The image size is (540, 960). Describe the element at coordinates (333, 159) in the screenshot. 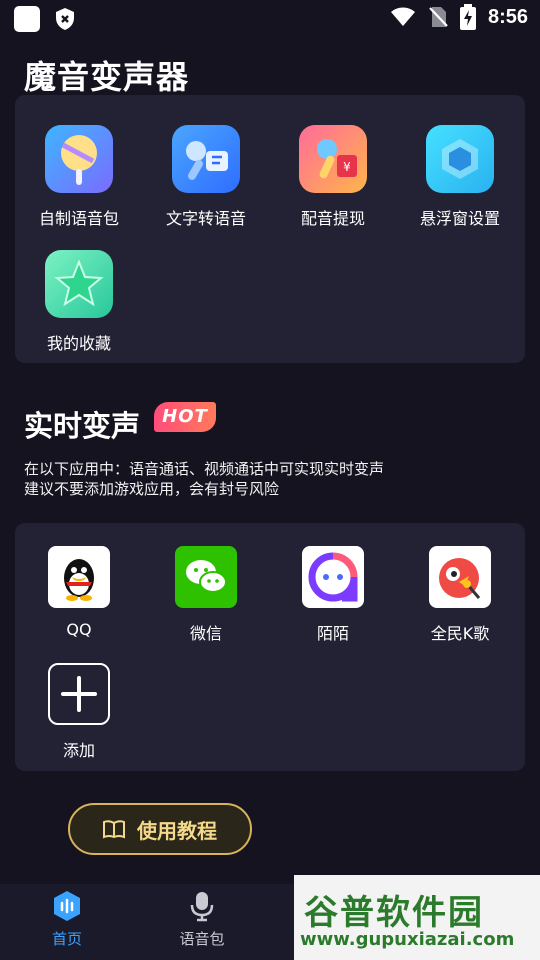

I see `mic-cash-icon: ¥` at that location.